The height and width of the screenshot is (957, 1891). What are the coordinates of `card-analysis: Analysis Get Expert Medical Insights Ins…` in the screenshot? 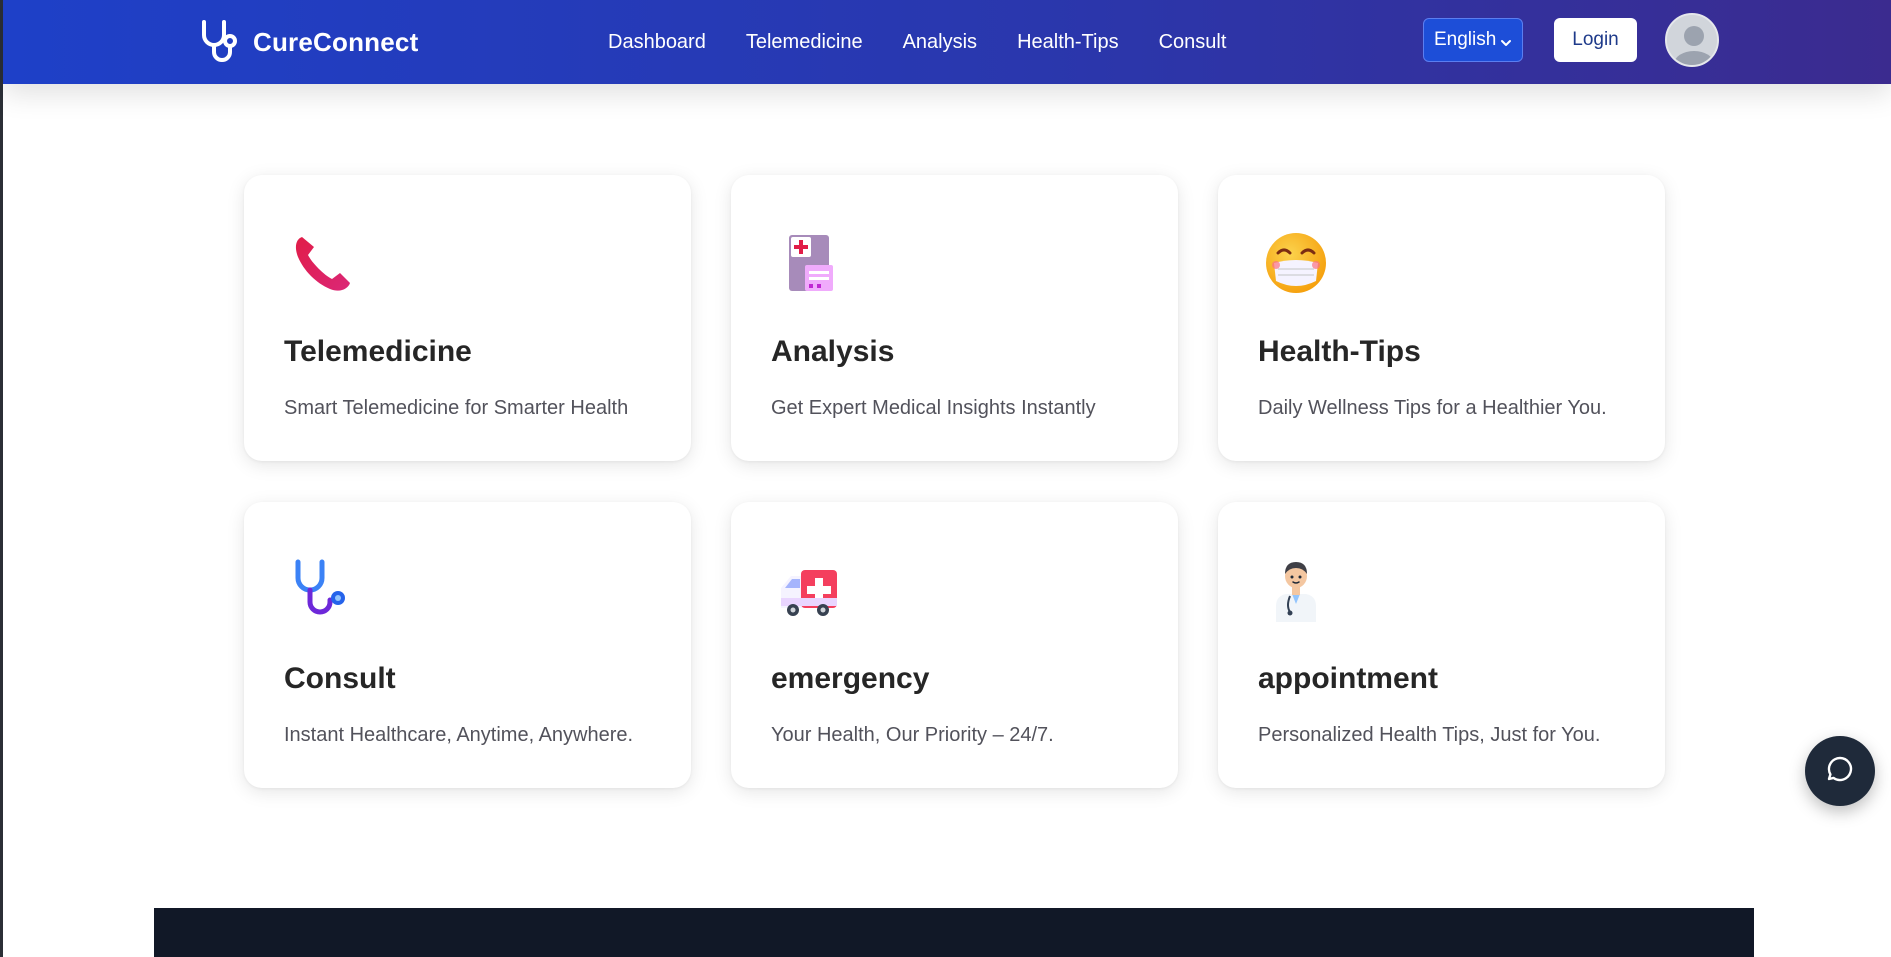 It's located at (954, 318).